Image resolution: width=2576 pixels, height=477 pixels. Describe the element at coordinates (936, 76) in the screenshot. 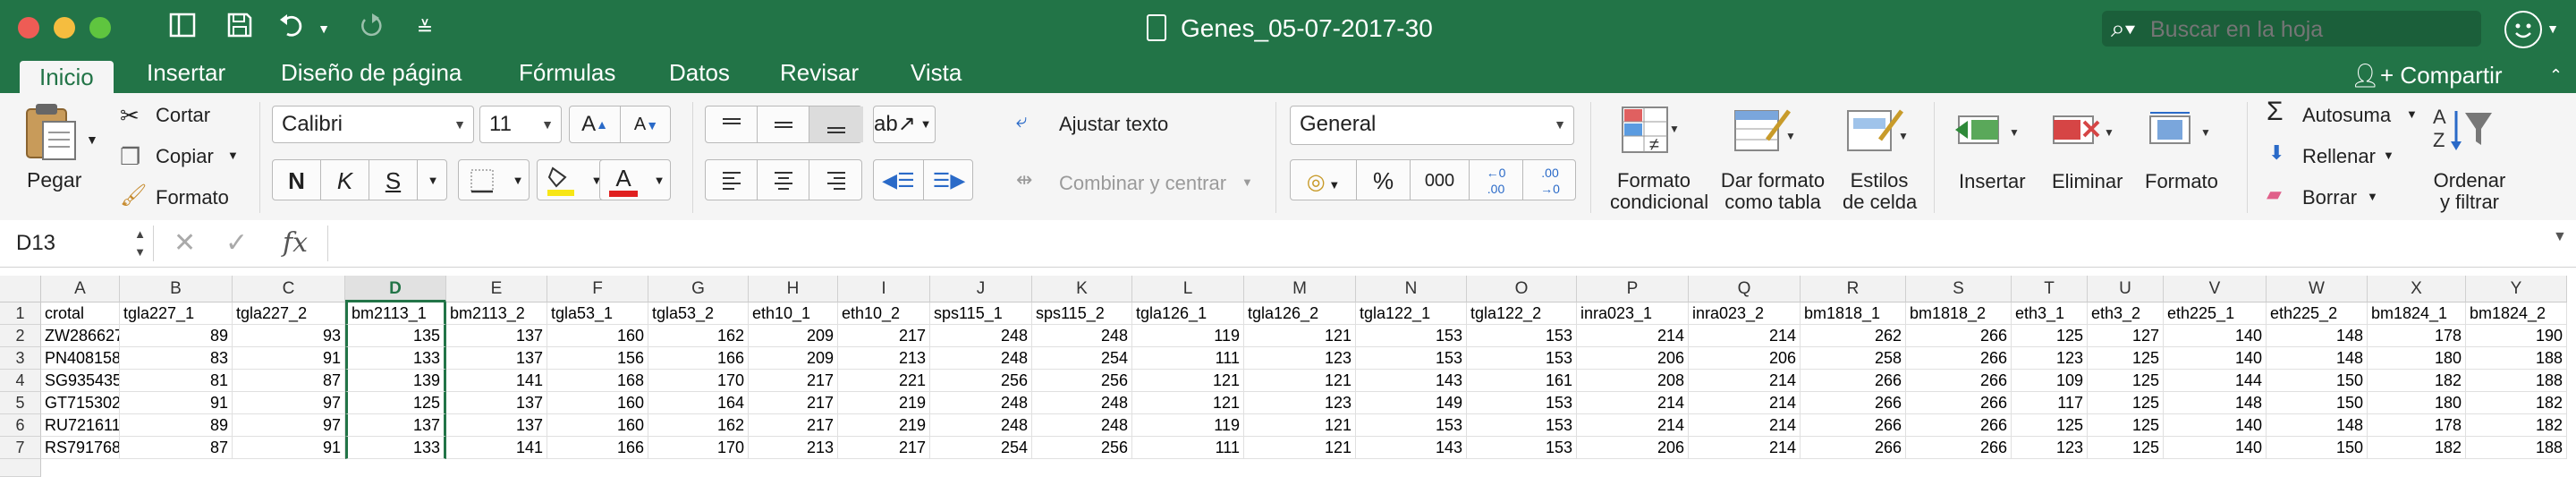

I see `tab-vista: Vista` at that location.